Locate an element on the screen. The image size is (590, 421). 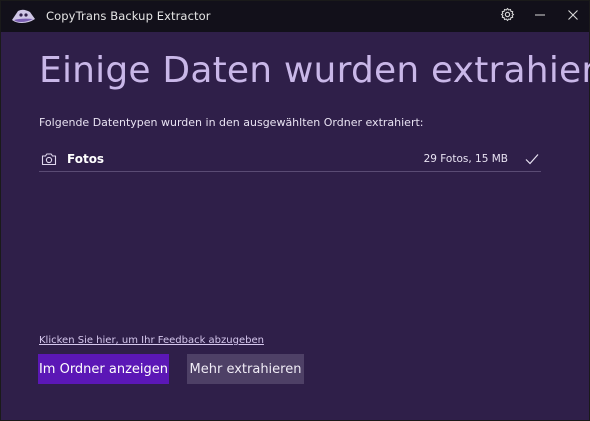
close-icon is located at coordinates (573, 17).